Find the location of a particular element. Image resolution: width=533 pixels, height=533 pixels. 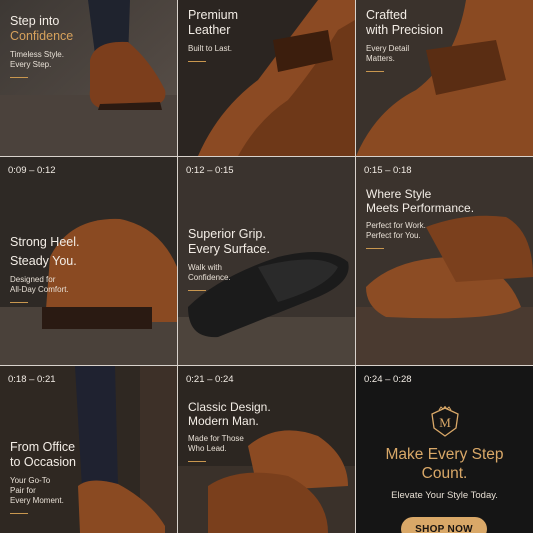

subtext: Every Detail Matters. is located at coordinates (388, 53).